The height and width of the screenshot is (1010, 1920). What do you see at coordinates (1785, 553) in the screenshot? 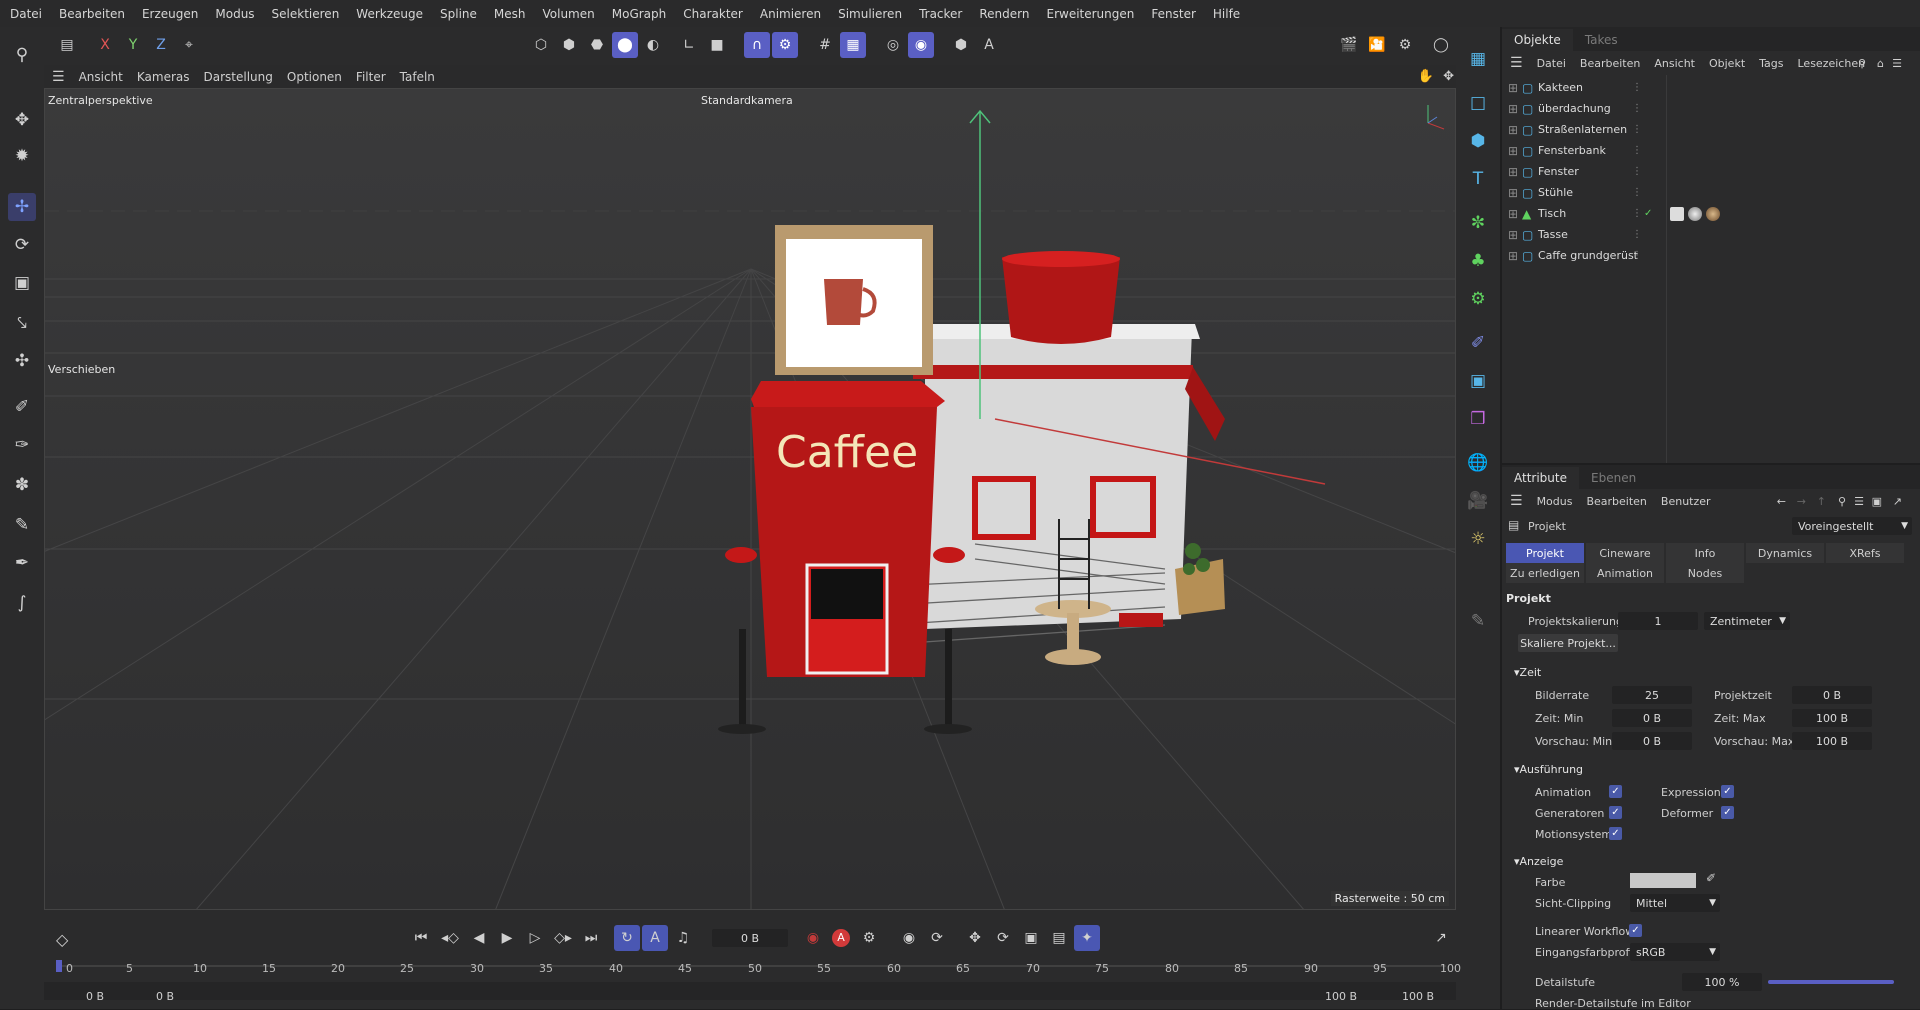
I see `ptab-dynamics: Dynamics` at bounding box center [1785, 553].